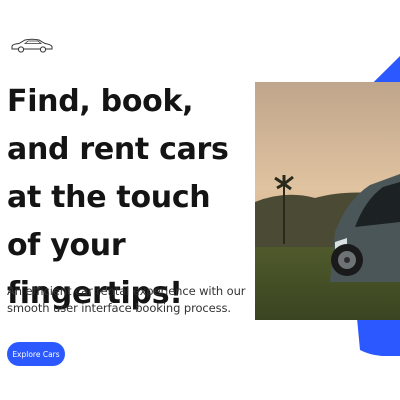 The image size is (400, 400). Describe the element at coordinates (36, 354) in the screenshot. I see `explore-cars-button: Explore Cars` at that location.